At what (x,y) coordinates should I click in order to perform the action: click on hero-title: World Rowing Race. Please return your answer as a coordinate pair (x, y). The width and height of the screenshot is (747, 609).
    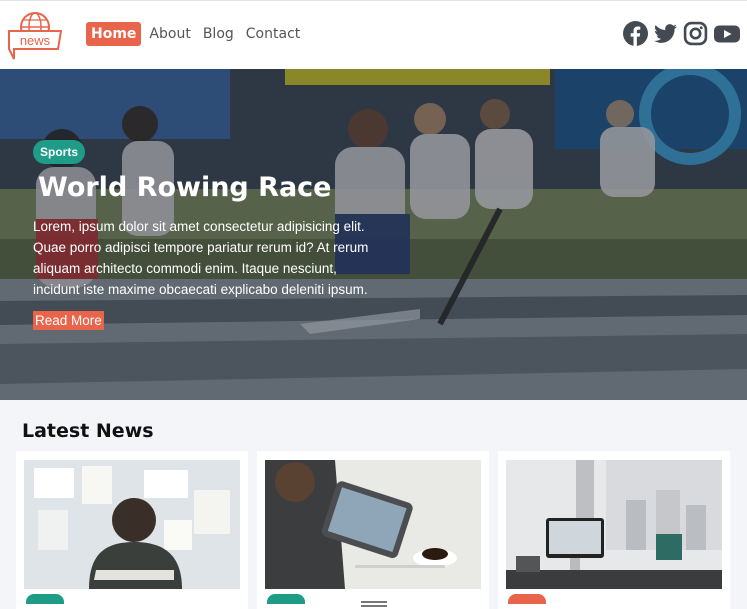
    Looking at the image, I should click on (185, 187).